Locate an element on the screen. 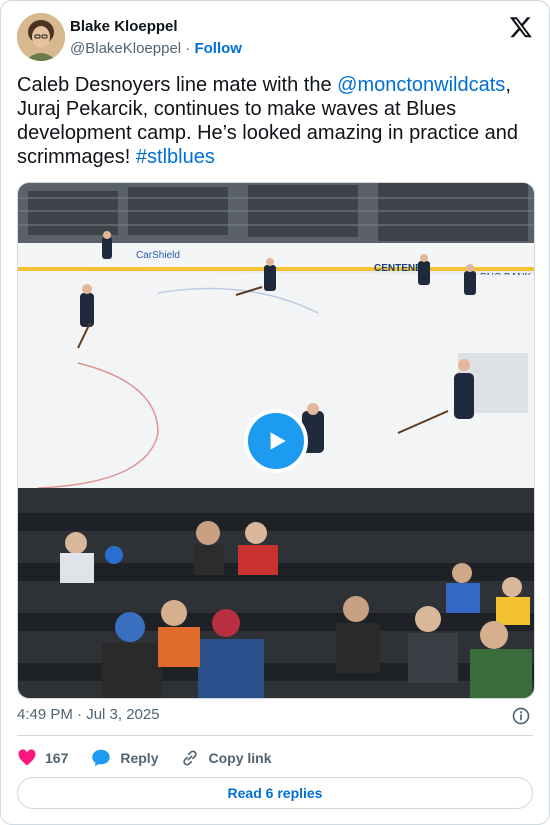 Image resolution: width=550 pixels, height=825 pixels. copy-link-button: Copy link is located at coordinates (226, 758).